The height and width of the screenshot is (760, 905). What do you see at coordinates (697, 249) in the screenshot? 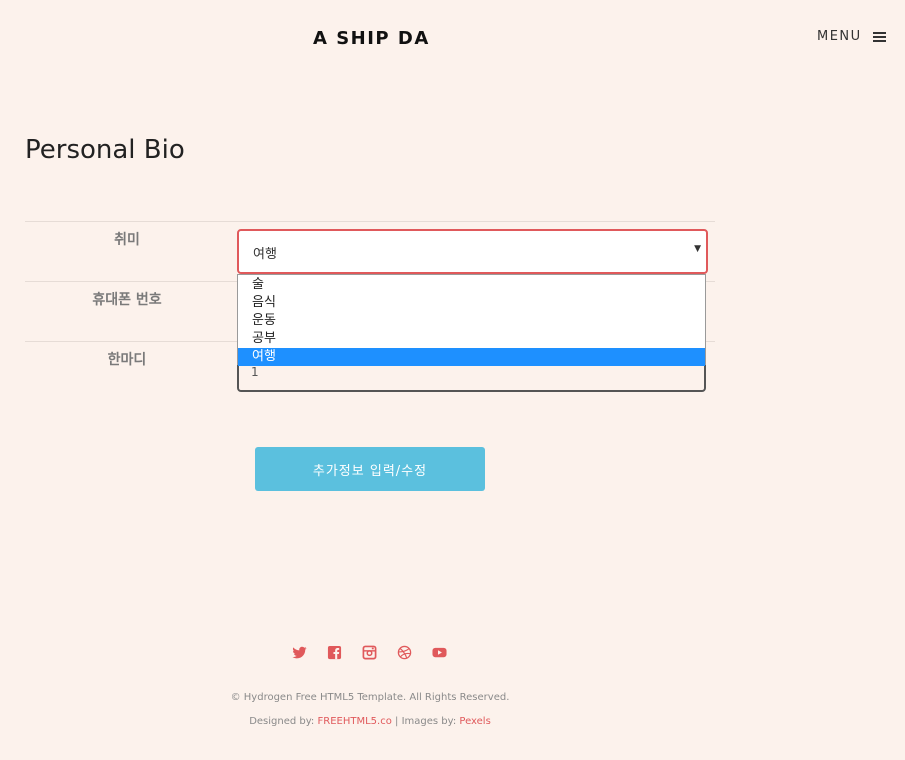
I see `dropdown-arrow-icon: ▼` at bounding box center [697, 249].